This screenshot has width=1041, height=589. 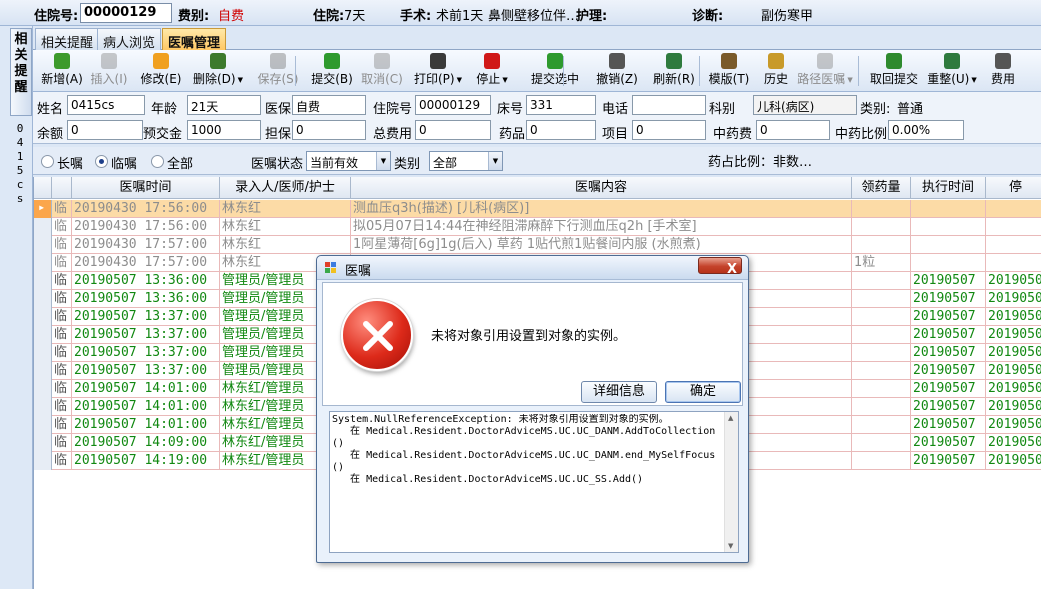 What do you see at coordinates (126, 13) in the screenshot?
I see `inpatient-no-field: 00000129` at bounding box center [126, 13].